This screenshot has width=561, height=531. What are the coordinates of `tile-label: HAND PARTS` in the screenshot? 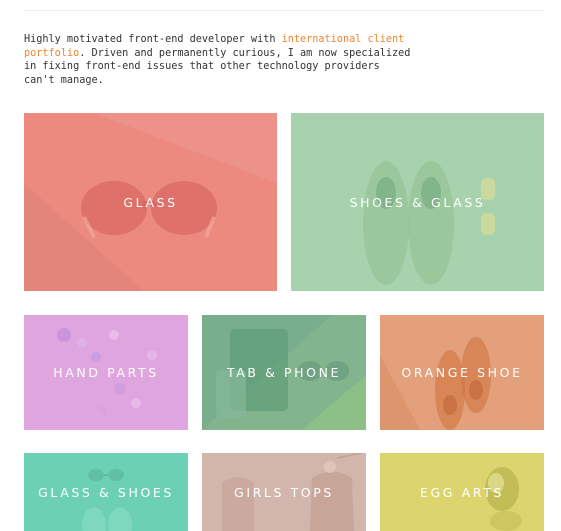 It's located at (106, 372).